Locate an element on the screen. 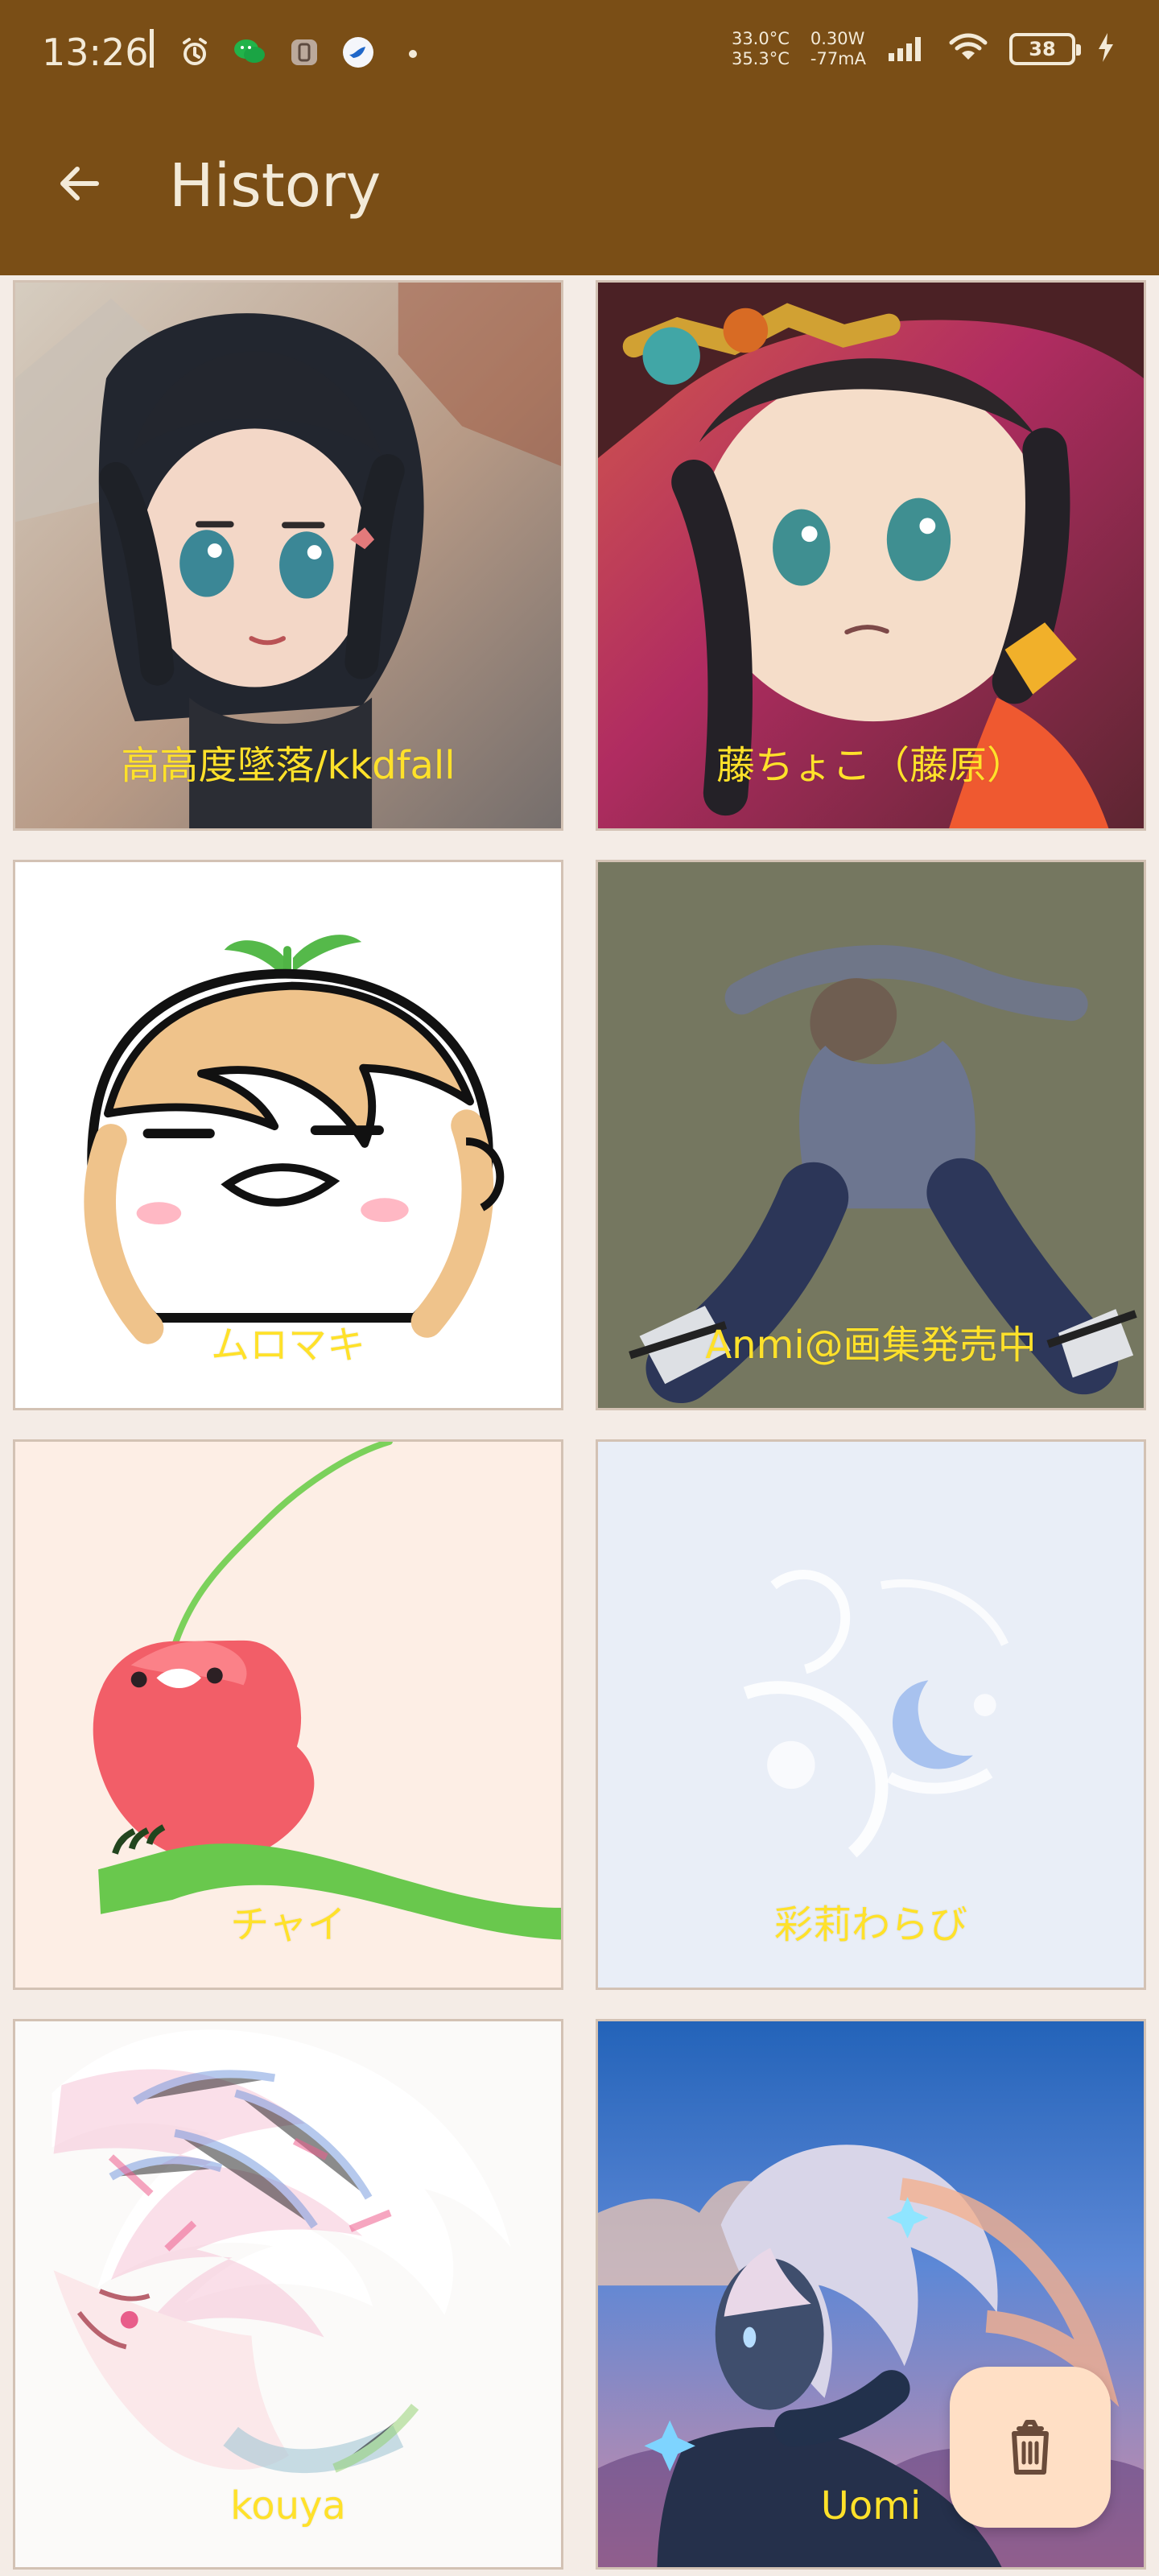  back-button is located at coordinates (79, 185).